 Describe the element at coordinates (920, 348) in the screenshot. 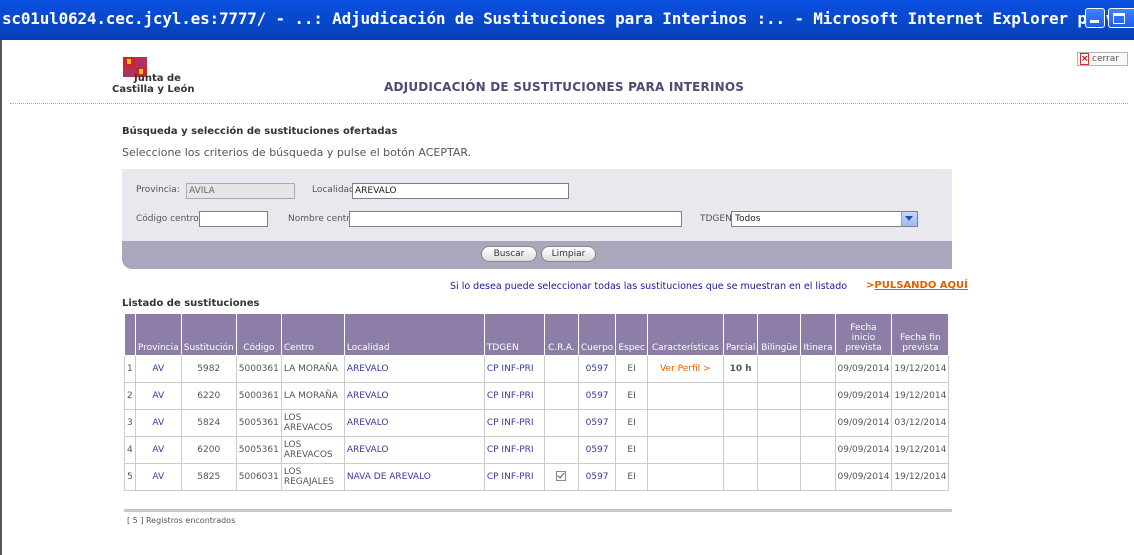

I see `col-fecha-fin-line2: prevista` at that location.